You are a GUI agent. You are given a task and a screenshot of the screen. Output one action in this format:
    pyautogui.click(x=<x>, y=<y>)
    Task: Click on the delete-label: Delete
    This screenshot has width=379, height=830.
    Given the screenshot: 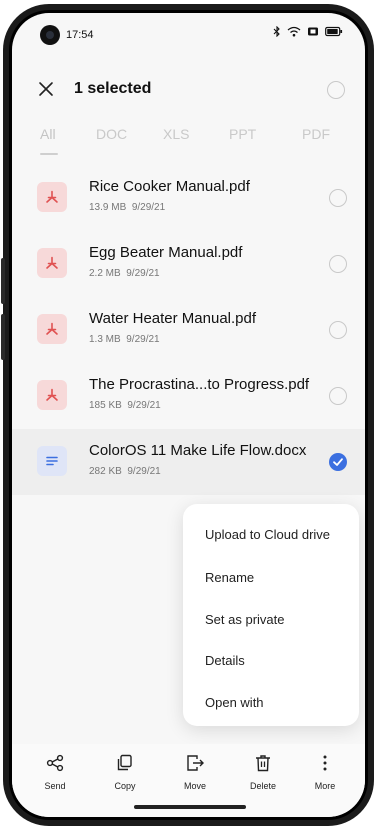 What is the action you would take?
    pyautogui.click(x=262, y=786)
    